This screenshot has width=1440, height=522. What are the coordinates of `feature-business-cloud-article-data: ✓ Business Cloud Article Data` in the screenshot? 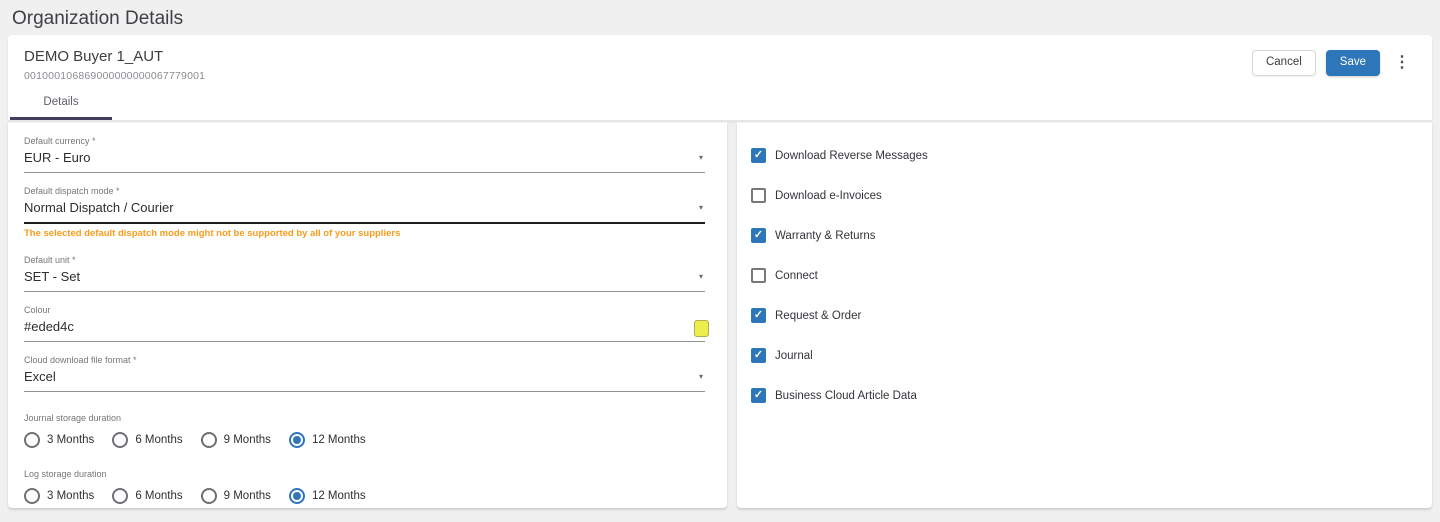 It's located at (1091, 395).